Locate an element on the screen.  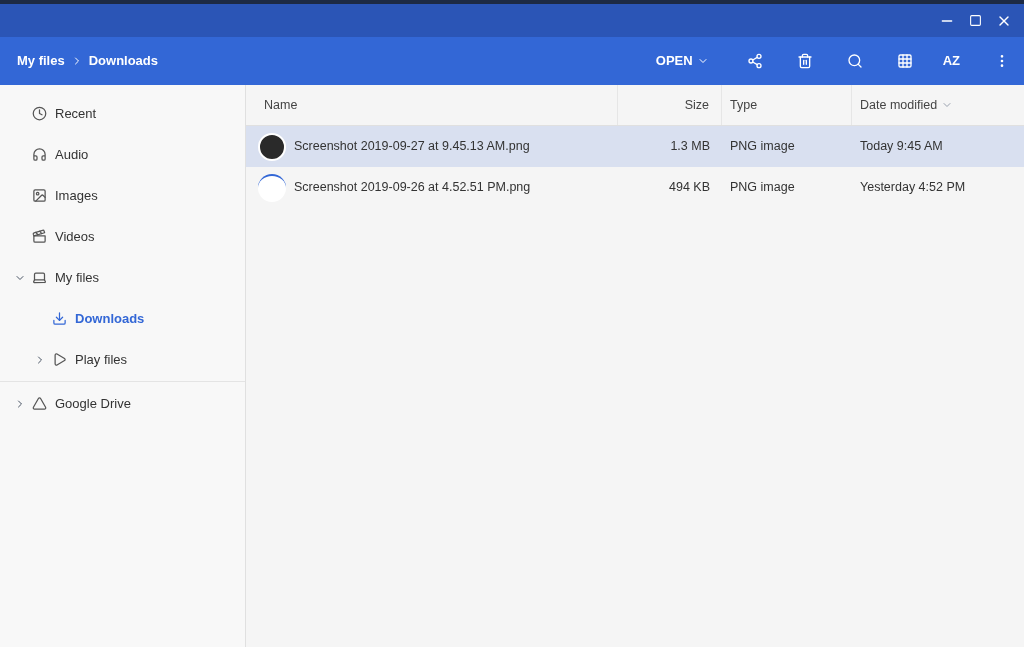
maximize-icon is located at coordinates (975, 20).